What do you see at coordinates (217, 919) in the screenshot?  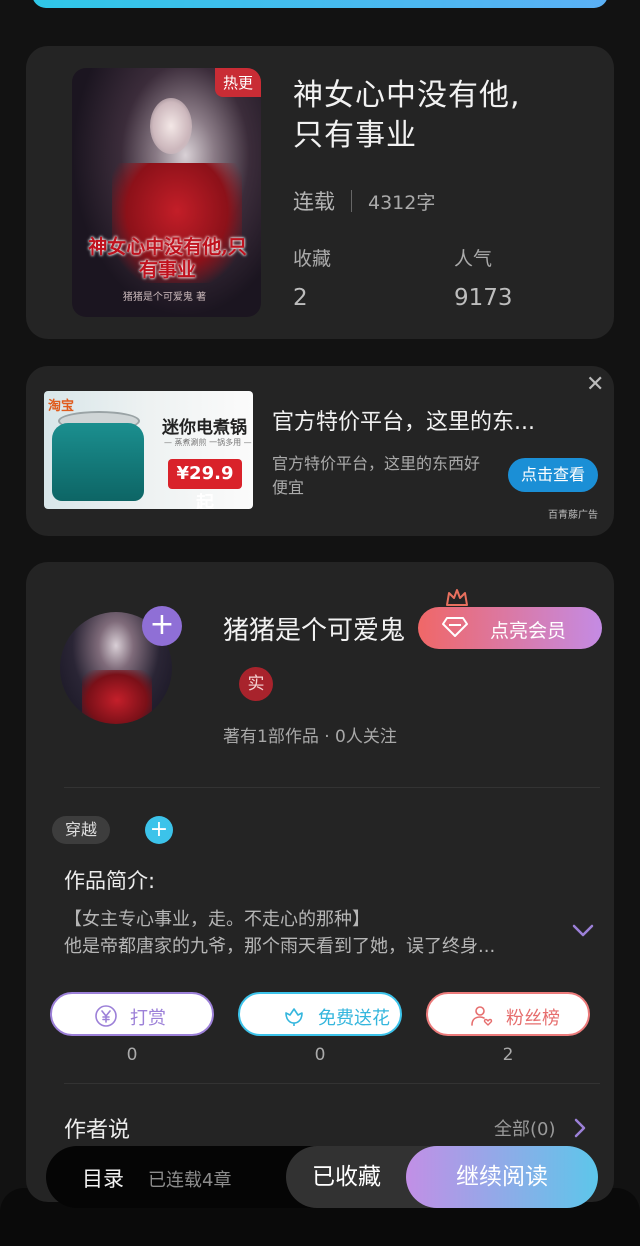 I see `intro-line1: 【女主专心事业，走。不走心的那种】` at bounding box center [217, 919].